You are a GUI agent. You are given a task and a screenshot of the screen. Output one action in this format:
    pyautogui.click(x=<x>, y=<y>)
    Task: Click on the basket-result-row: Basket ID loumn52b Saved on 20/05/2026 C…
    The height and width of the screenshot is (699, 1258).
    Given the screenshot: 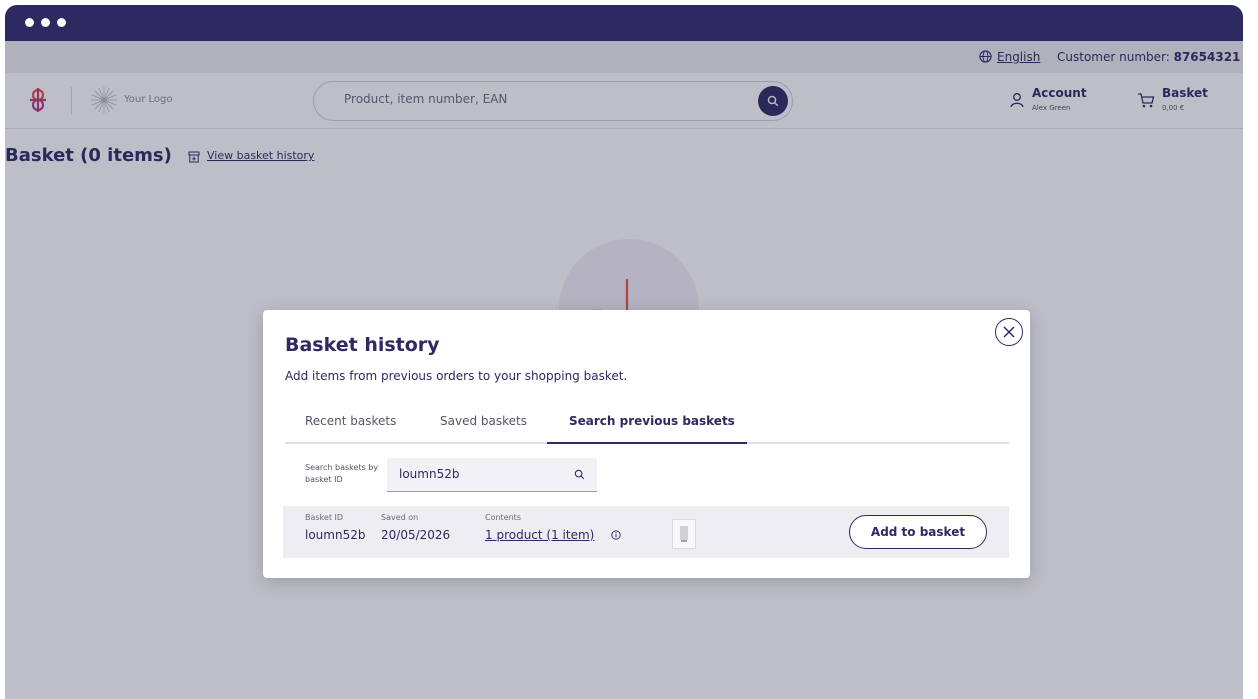 What is the action you would take?
    pyautogui.click(x=646, y=532)
    